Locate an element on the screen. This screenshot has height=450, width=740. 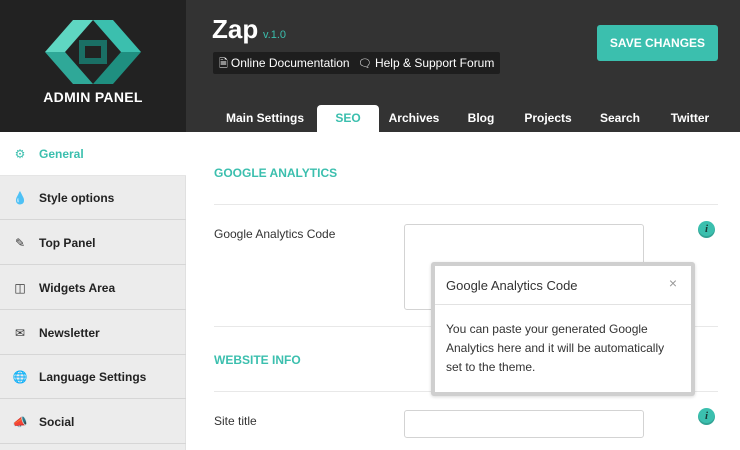
sidebar-item-label: Social is located at coordinates (57, 422).